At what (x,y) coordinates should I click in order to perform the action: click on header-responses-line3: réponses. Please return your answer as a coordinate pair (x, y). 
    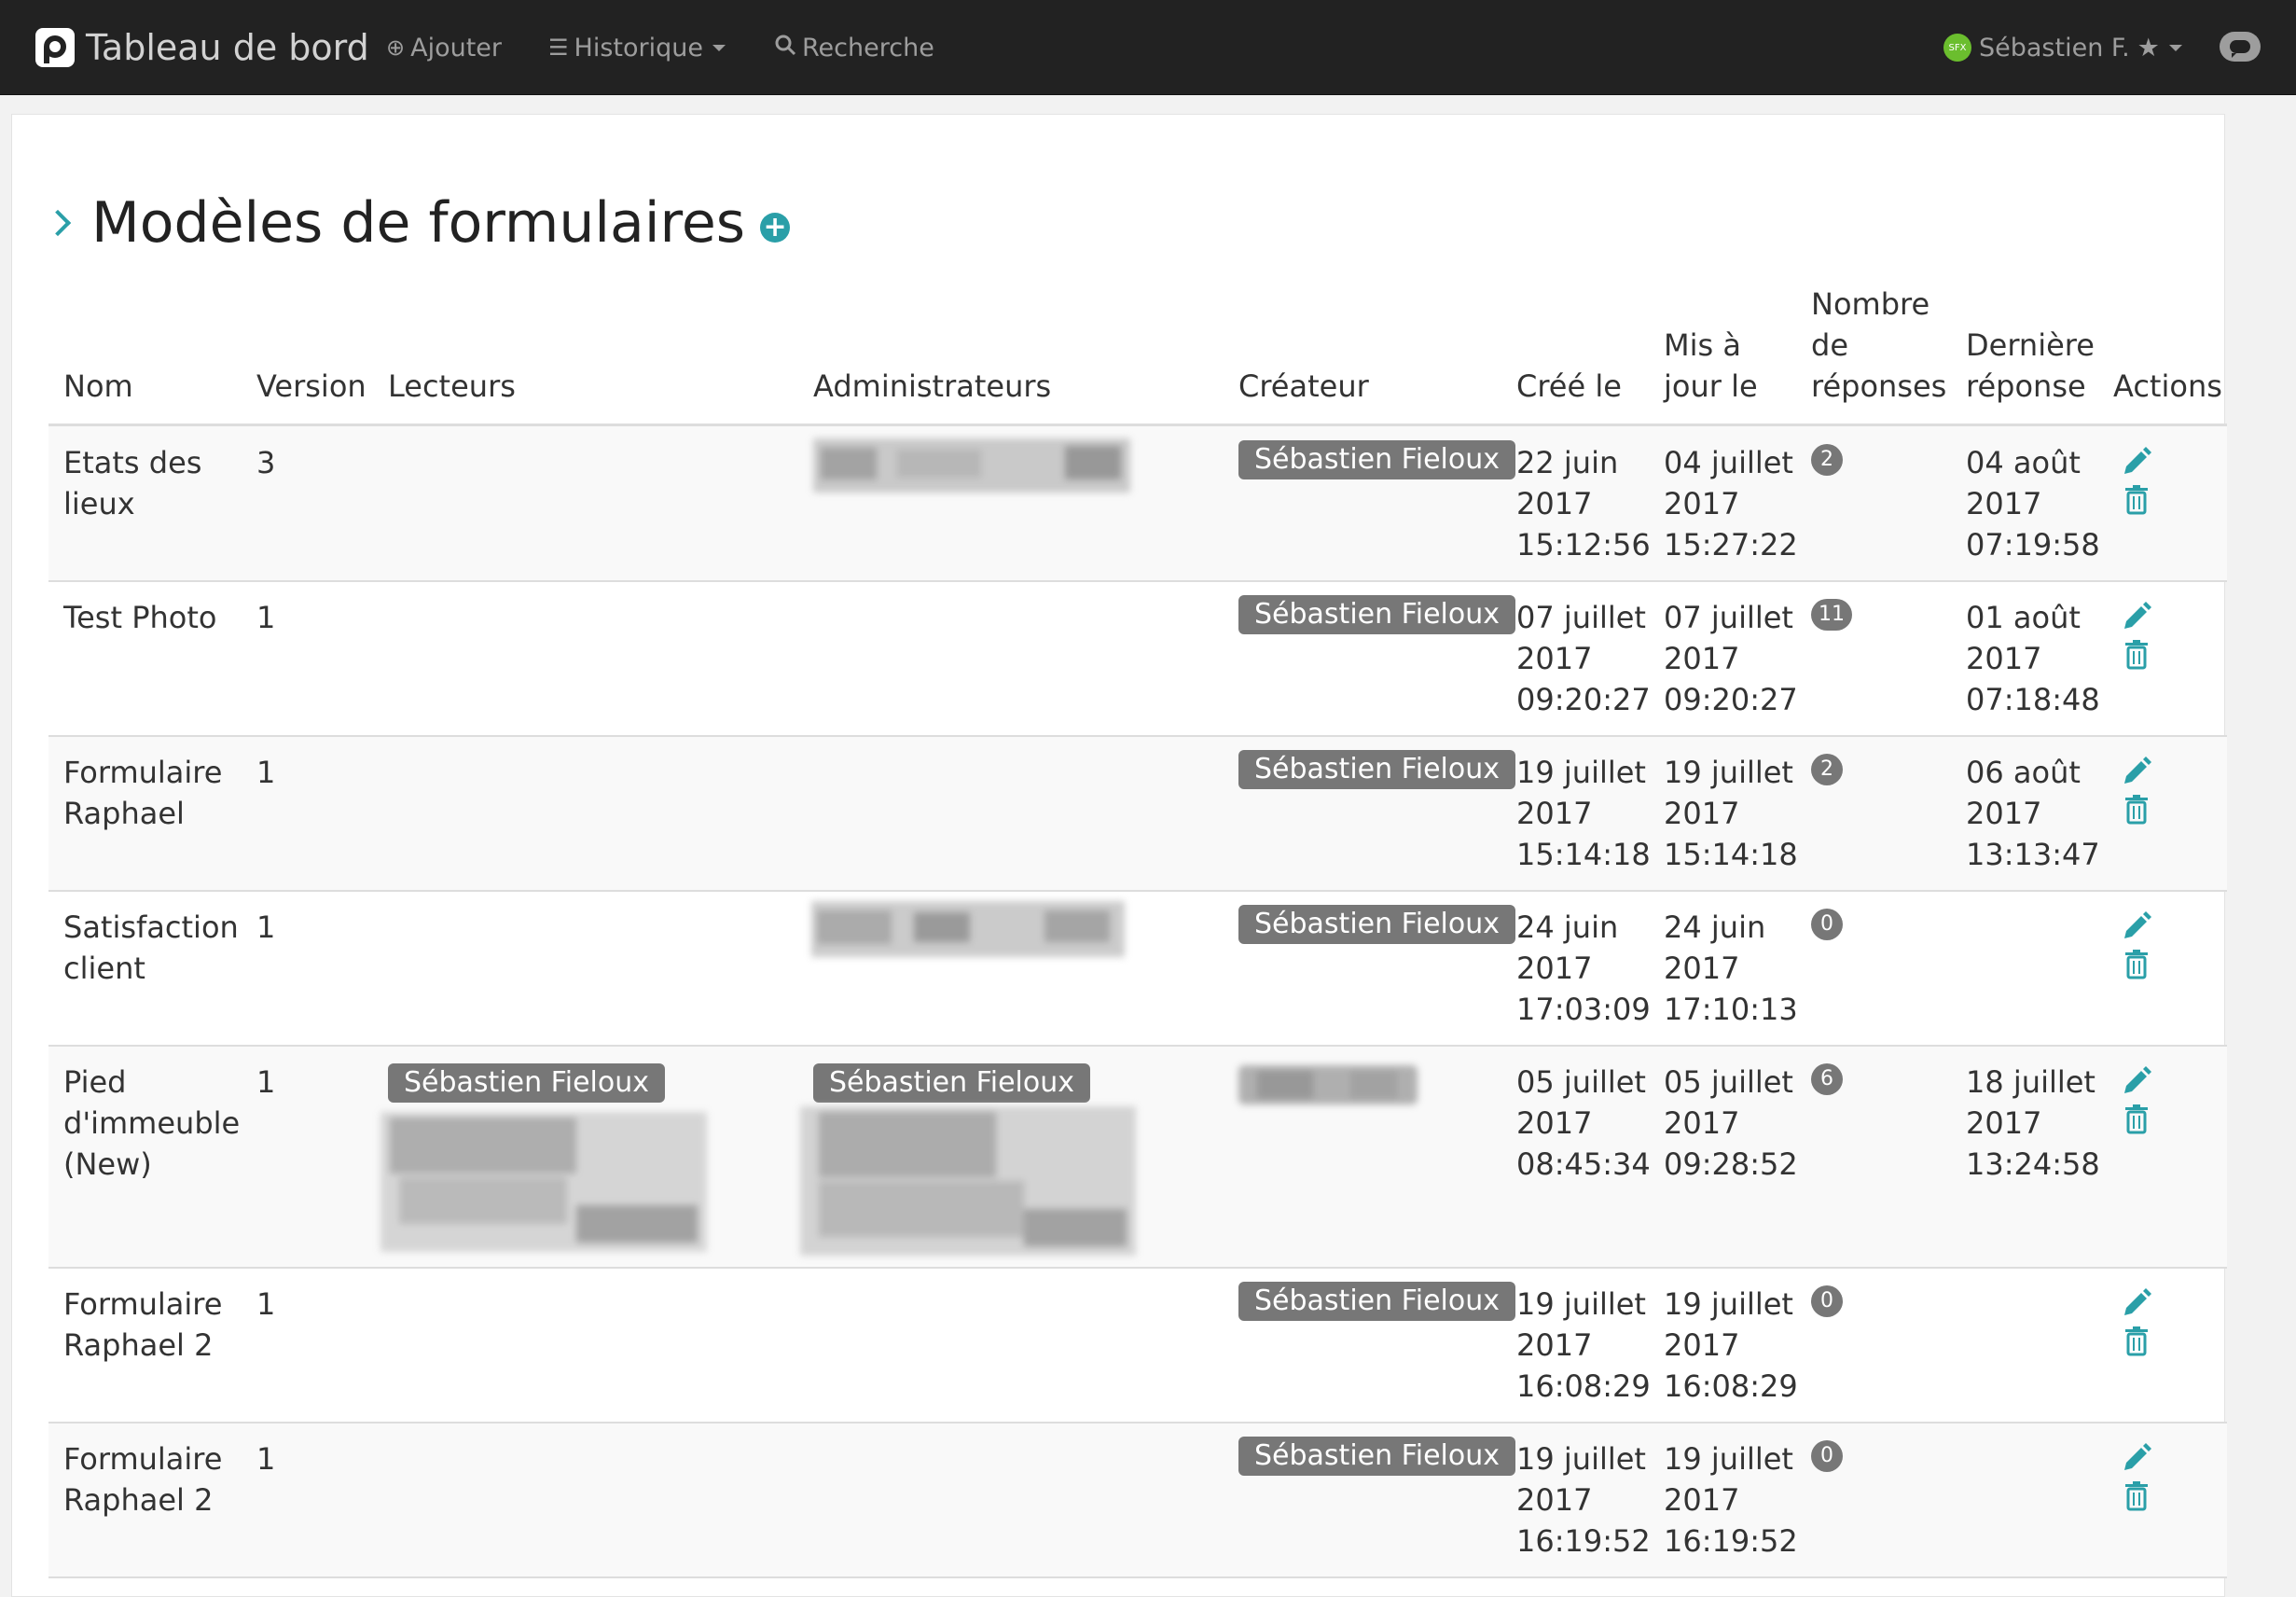
    Looking at the image, I should click on (1878, 387).